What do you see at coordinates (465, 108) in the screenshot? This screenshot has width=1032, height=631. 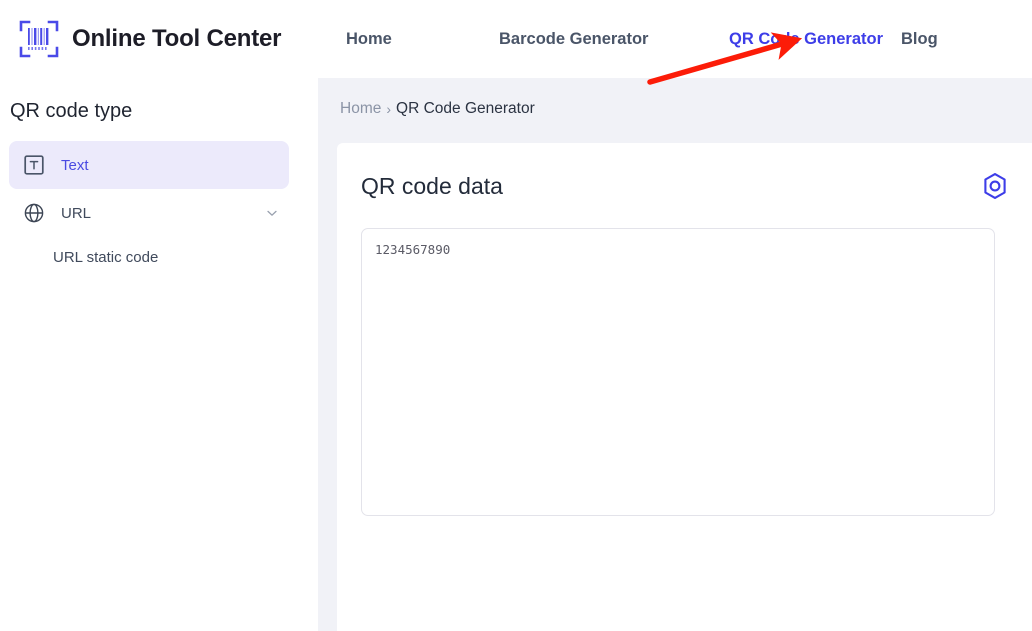 I see `breadcrumb-item-current: QR Code Generator` at bounding box center [465, 108].